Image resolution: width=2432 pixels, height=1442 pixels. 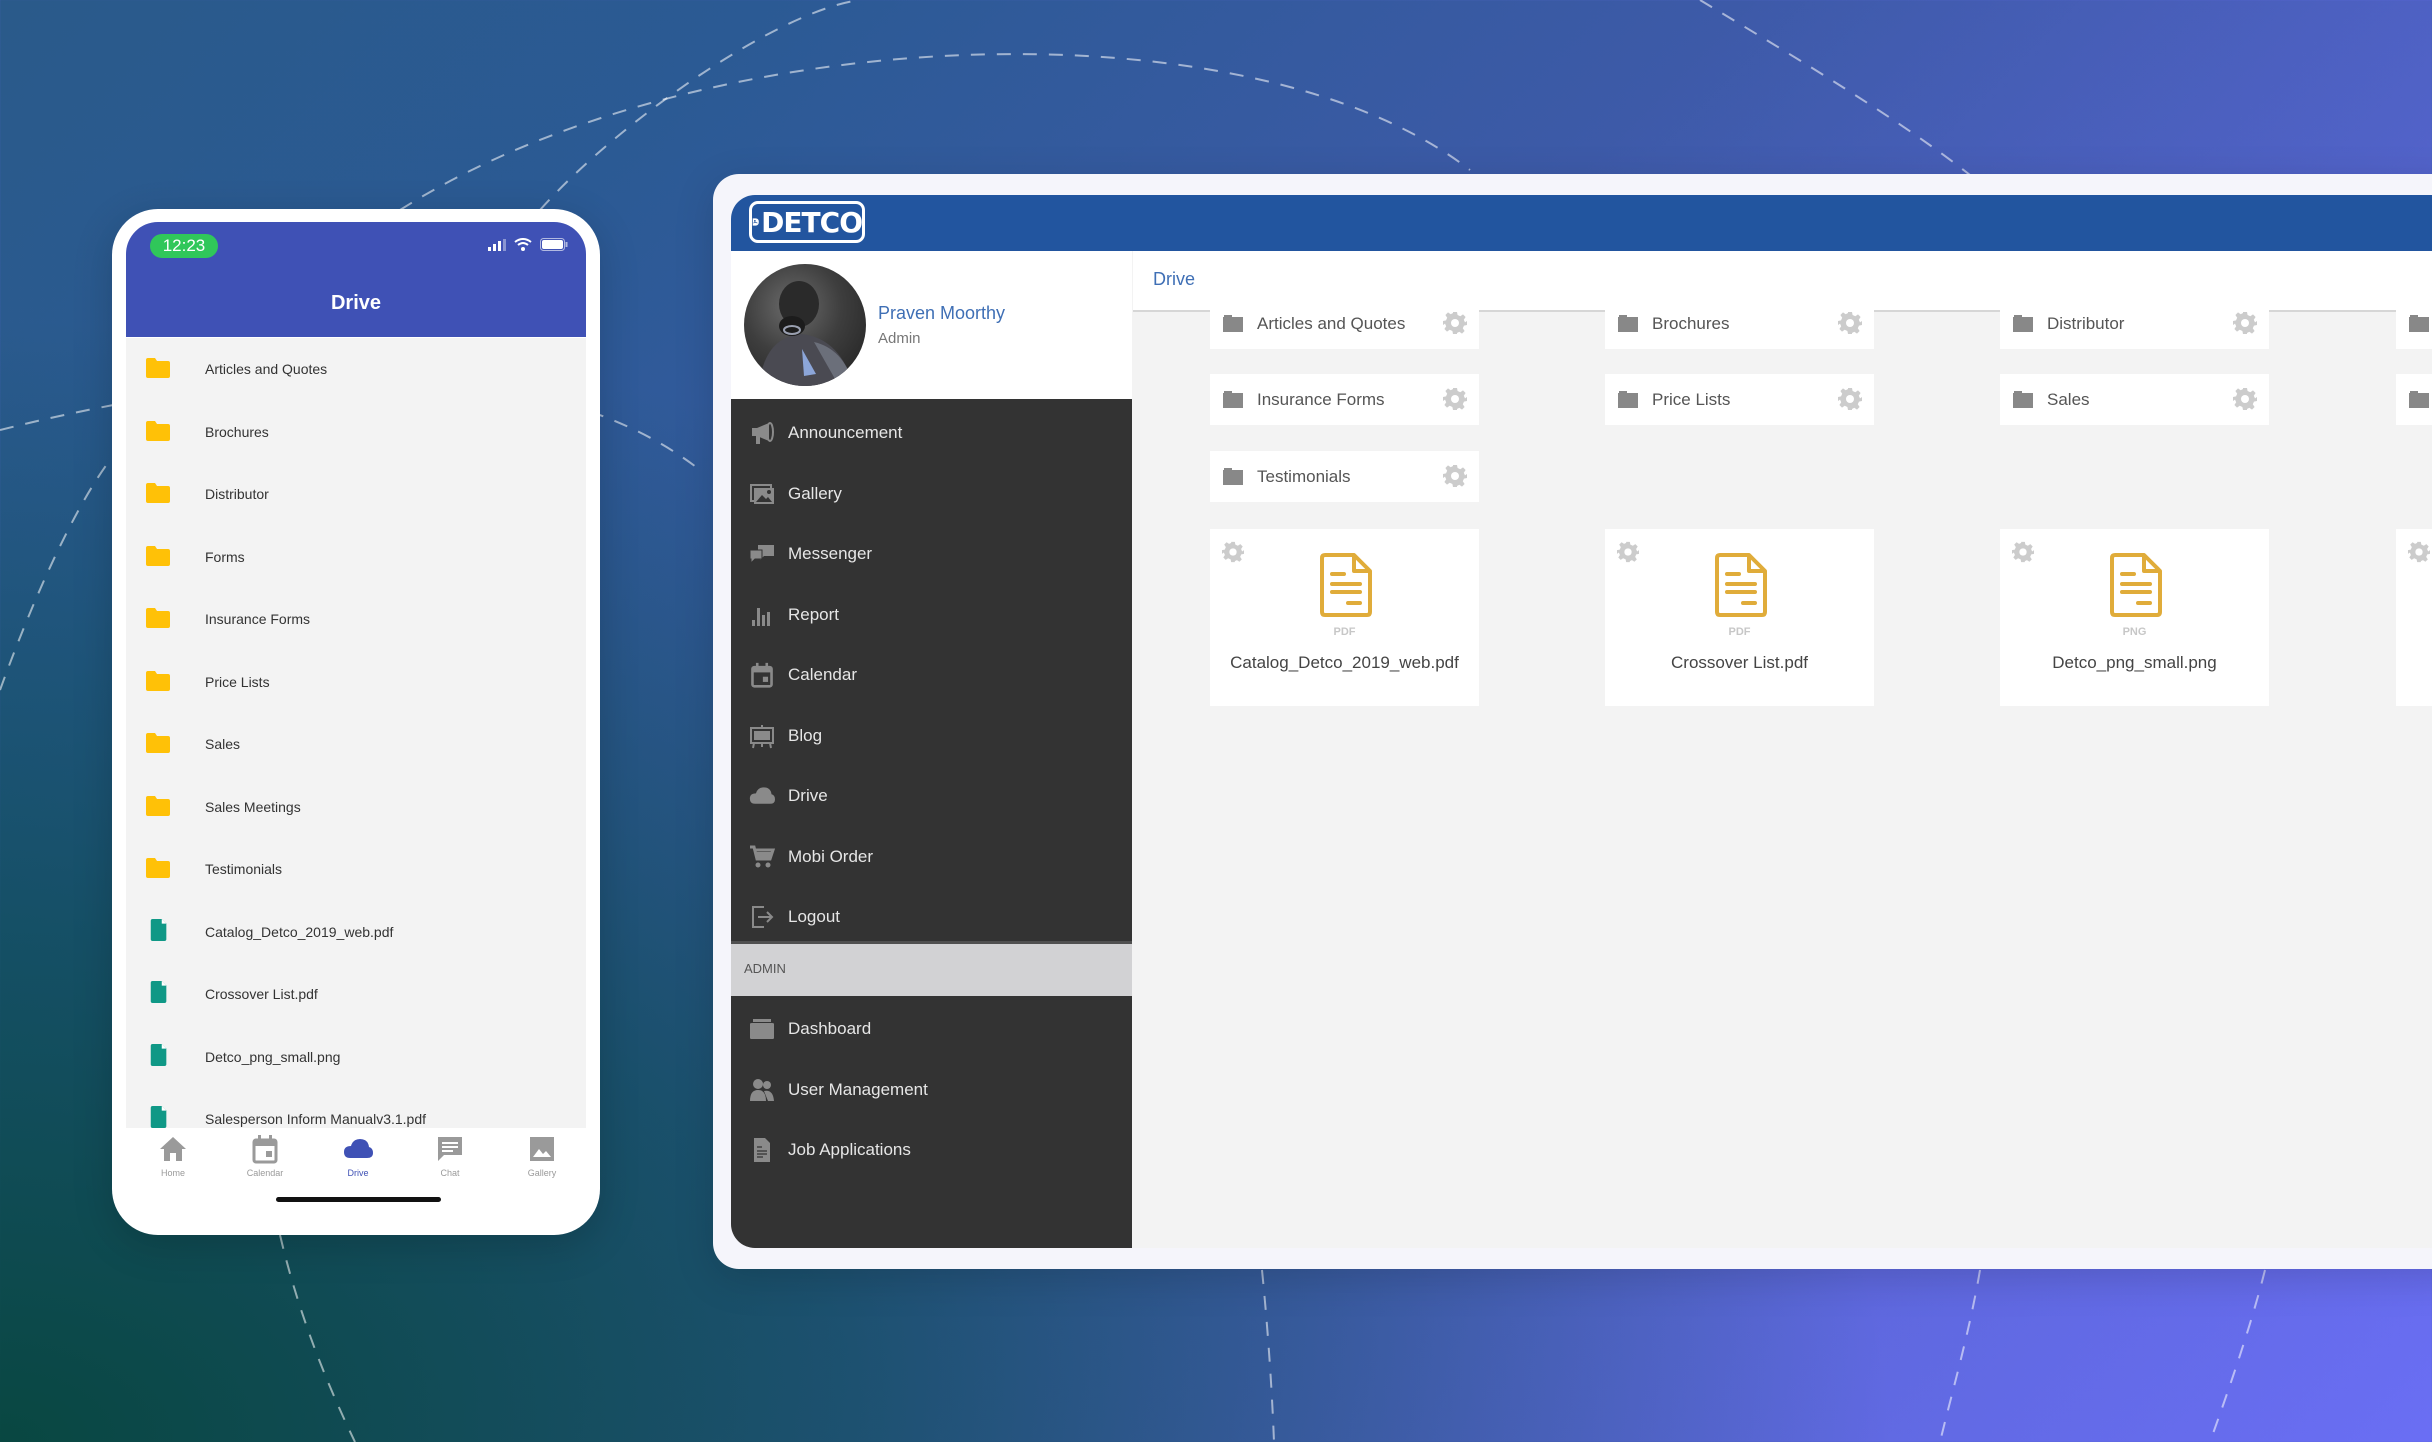 I want to click on detco-logo: DETCO, so click(x=807, y=222).